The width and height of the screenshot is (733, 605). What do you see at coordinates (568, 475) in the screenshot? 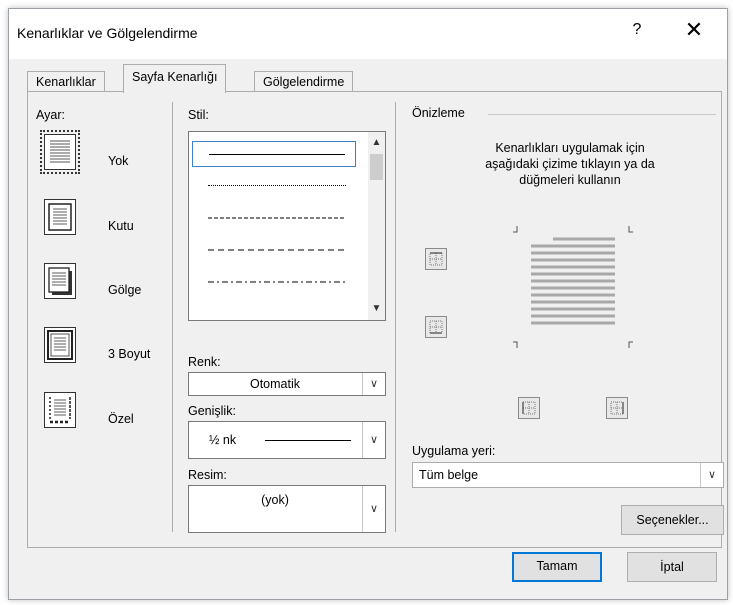
I see `apply-to-dropdown: Tüm belge ∨` at bounding box center [568, 475].